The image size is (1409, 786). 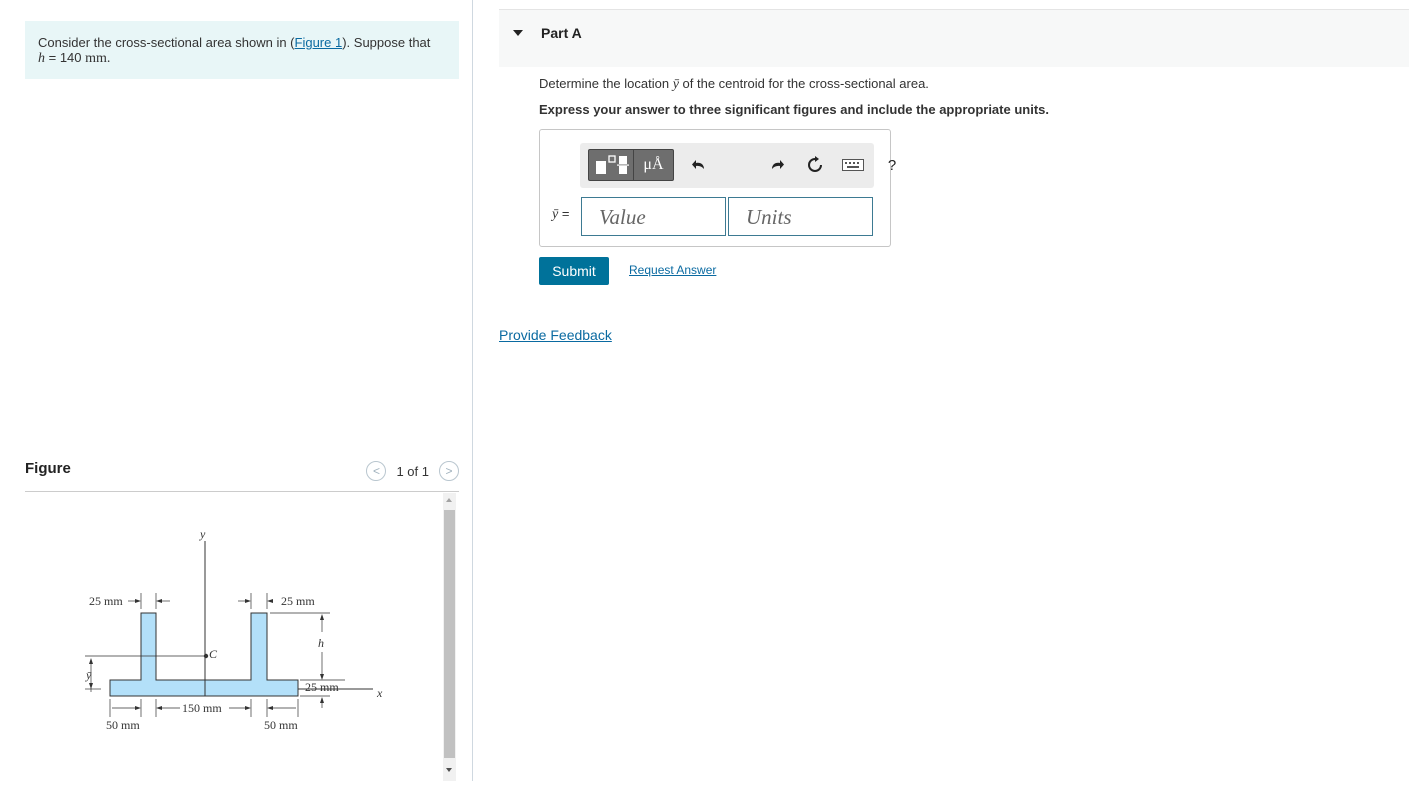 I want to click on part-label: Part A, so click(x=561, y=33).